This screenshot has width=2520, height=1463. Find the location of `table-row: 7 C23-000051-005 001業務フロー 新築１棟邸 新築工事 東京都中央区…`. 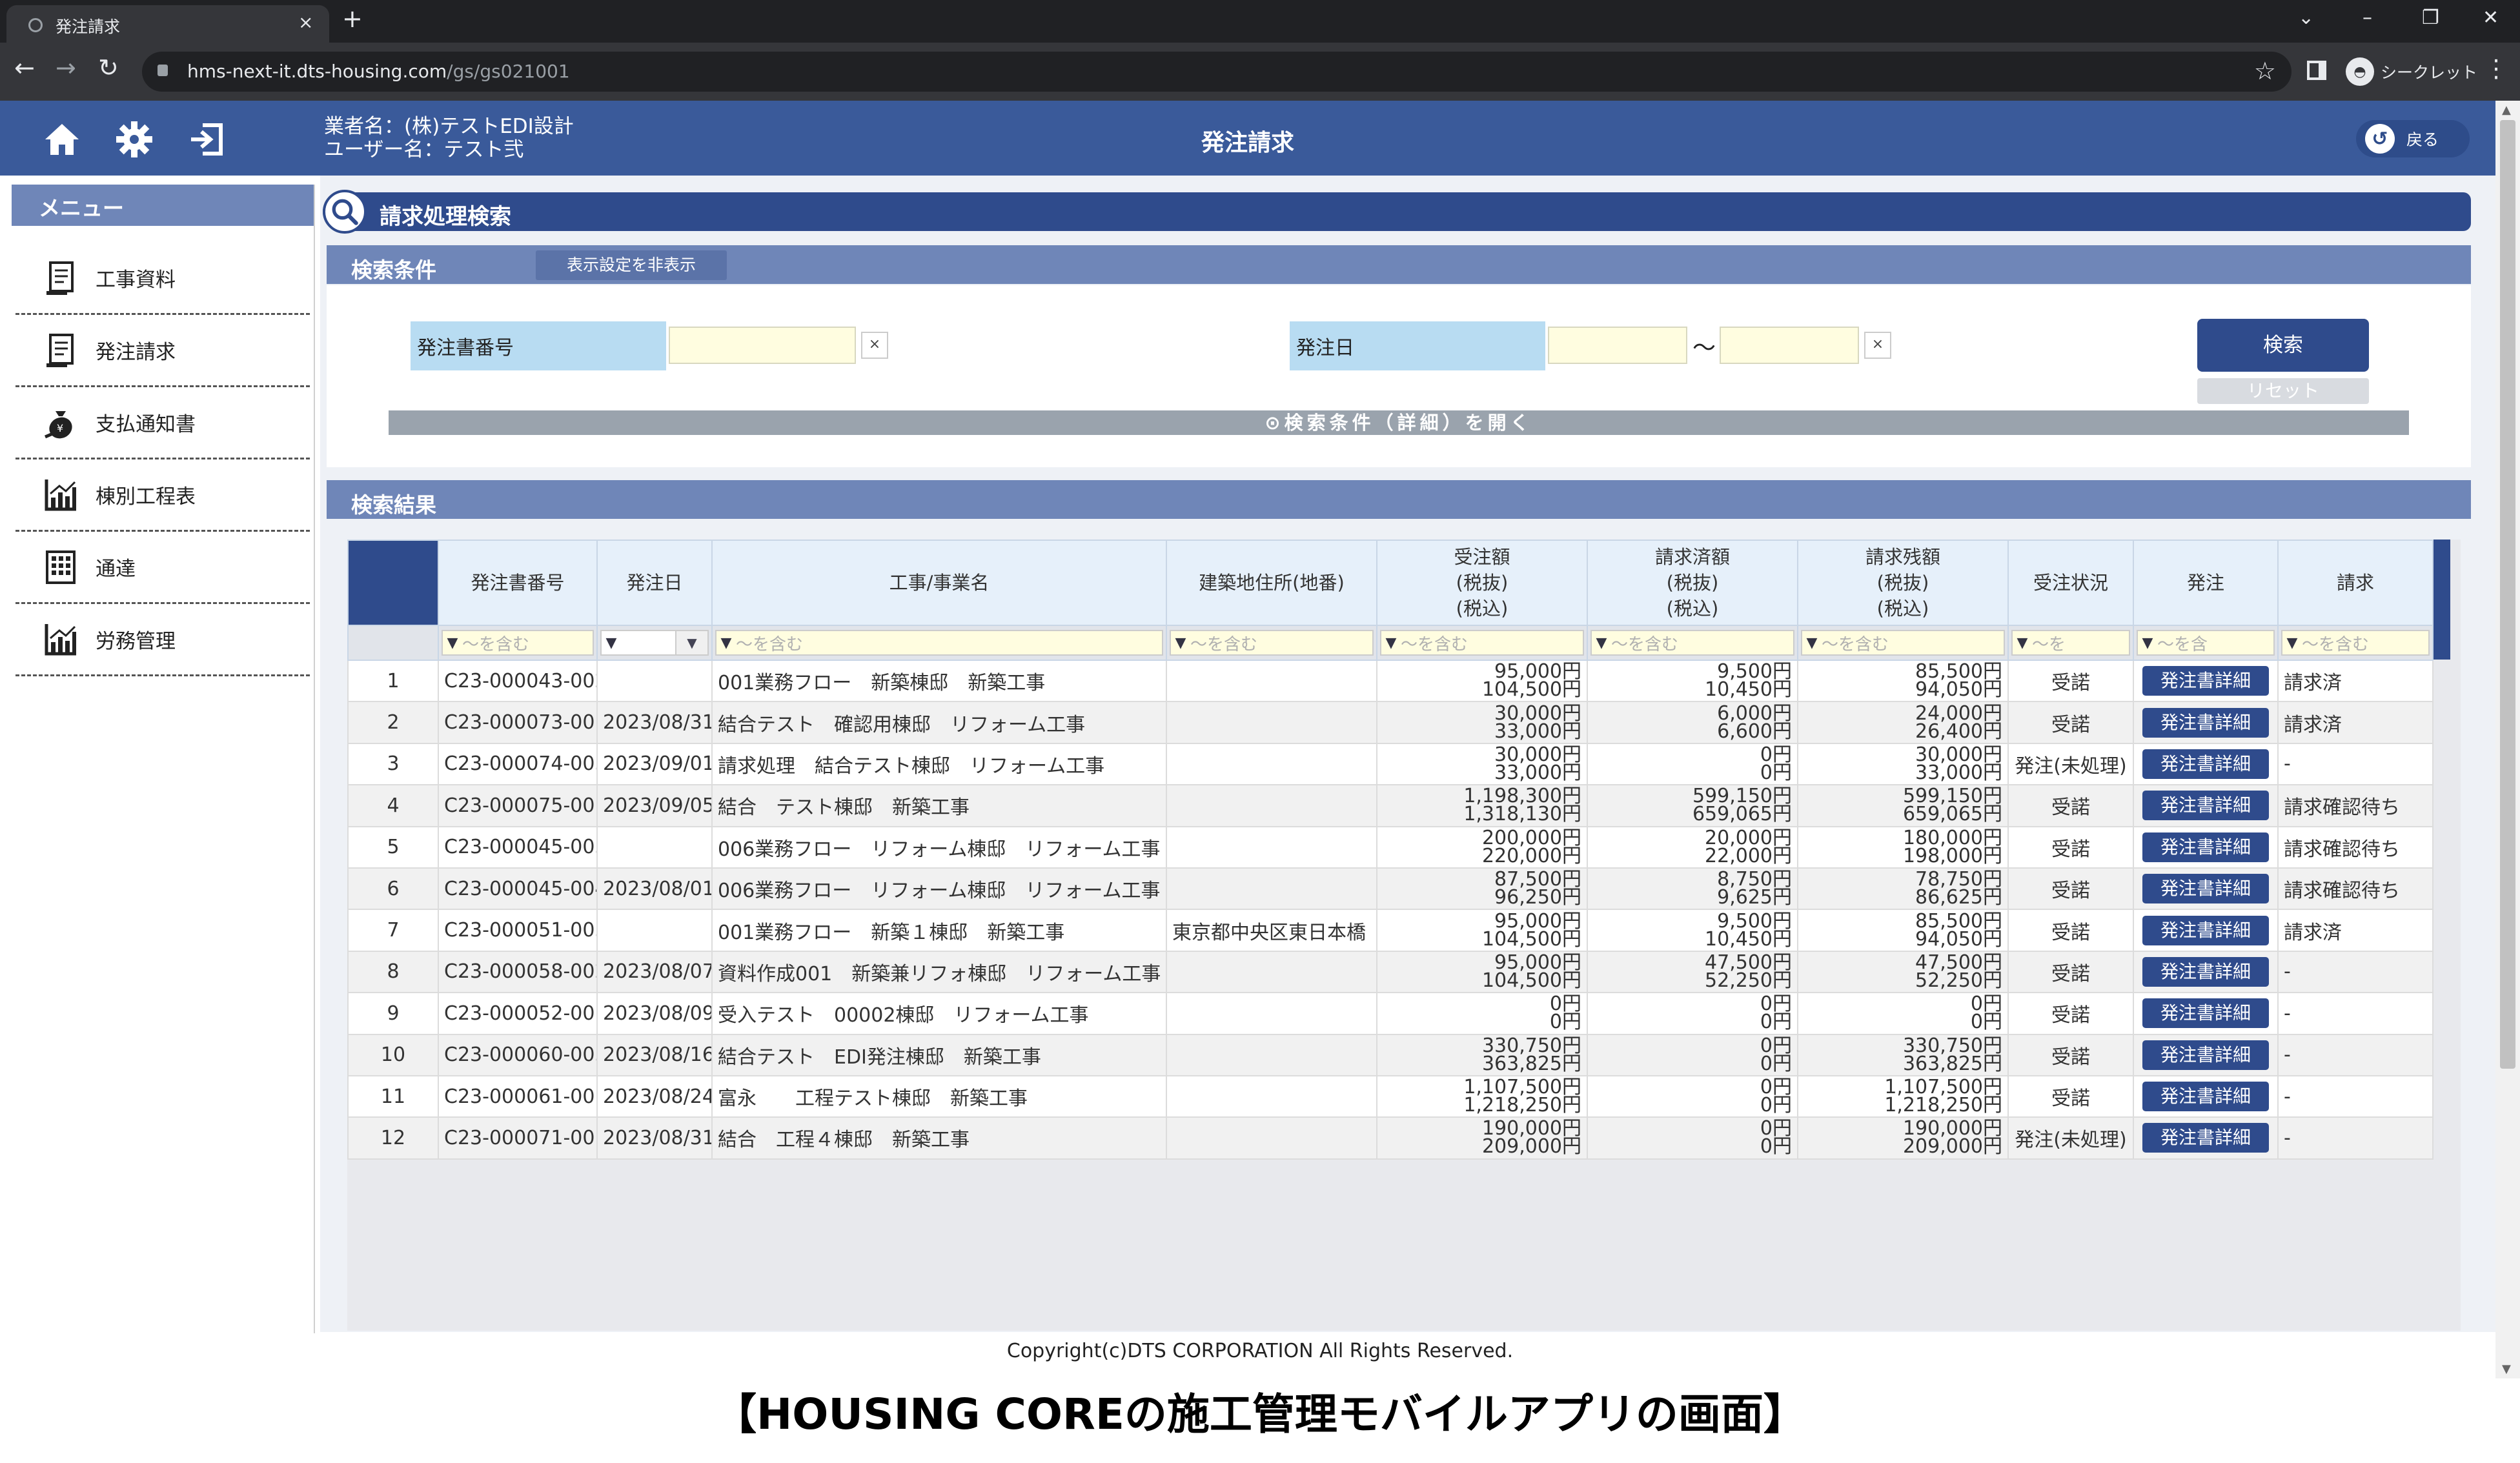

table-row: 7 C23-000051-005 001業務フロー 新築１棟邸 新築工事 東京都中央区… is located at coordinates (1390, 930).